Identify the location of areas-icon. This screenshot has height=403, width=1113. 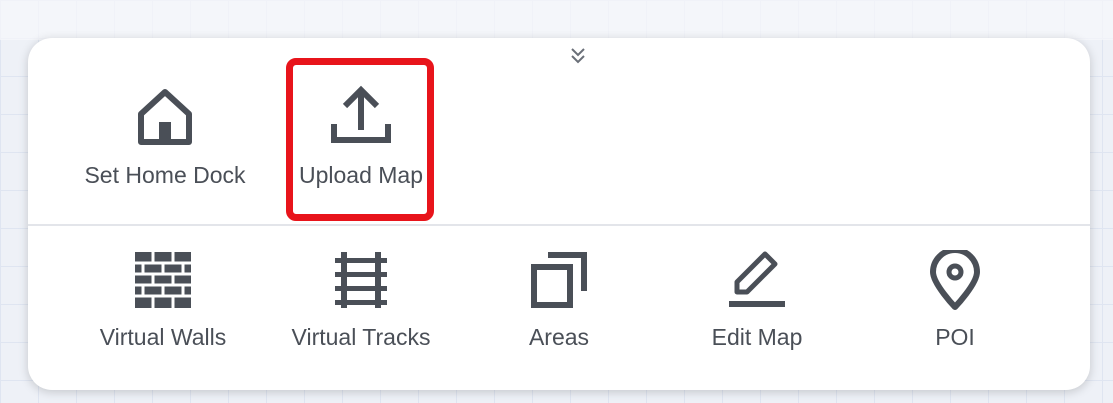
(559, 280).